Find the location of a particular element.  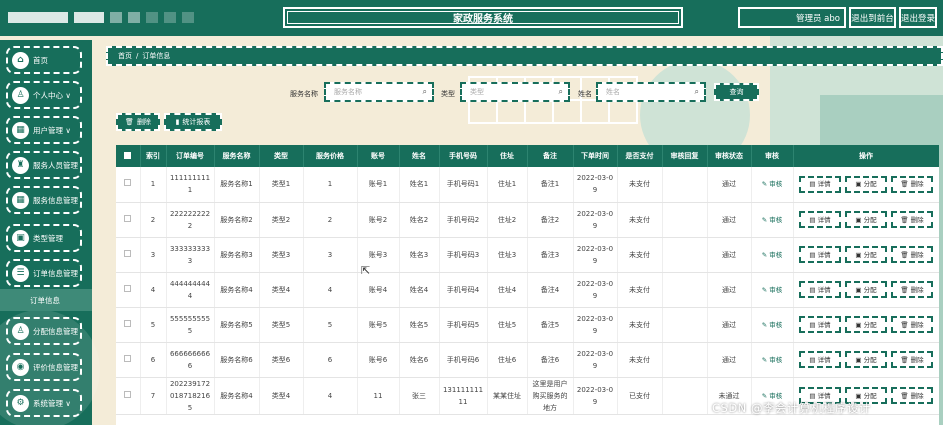

cell-type: 类型6 is located at coordinates (281, 360).